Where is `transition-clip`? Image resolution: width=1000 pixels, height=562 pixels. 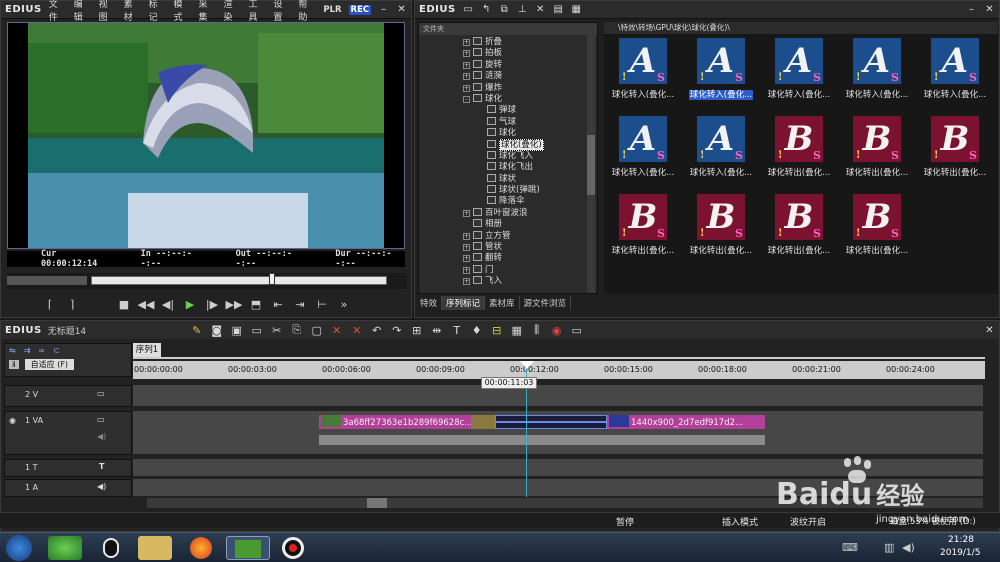 transition-clip is located at coordinates (551, 422).